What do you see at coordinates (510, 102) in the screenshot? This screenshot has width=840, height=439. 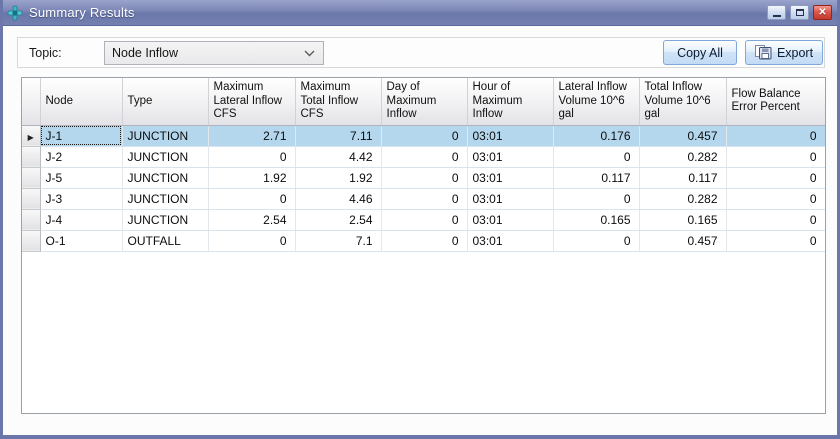 I see `column-header-hour_of_max: Hour of Maximum Inflow` at bounding box center [510, 102].